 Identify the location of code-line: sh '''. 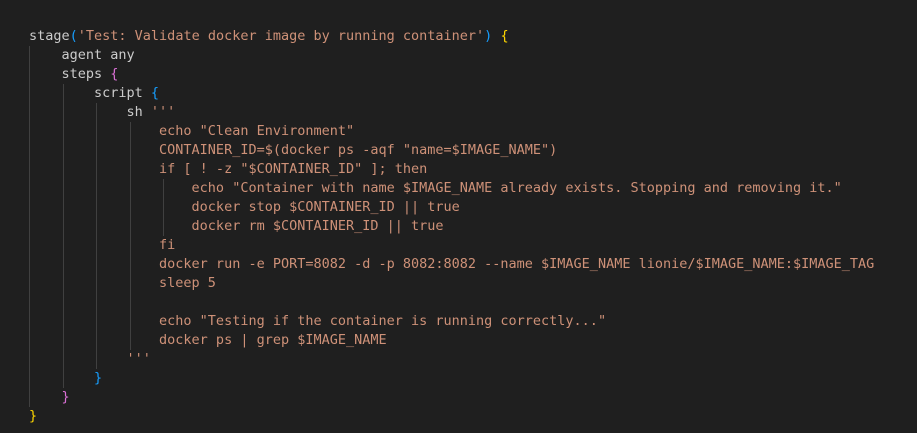
(451, 112).